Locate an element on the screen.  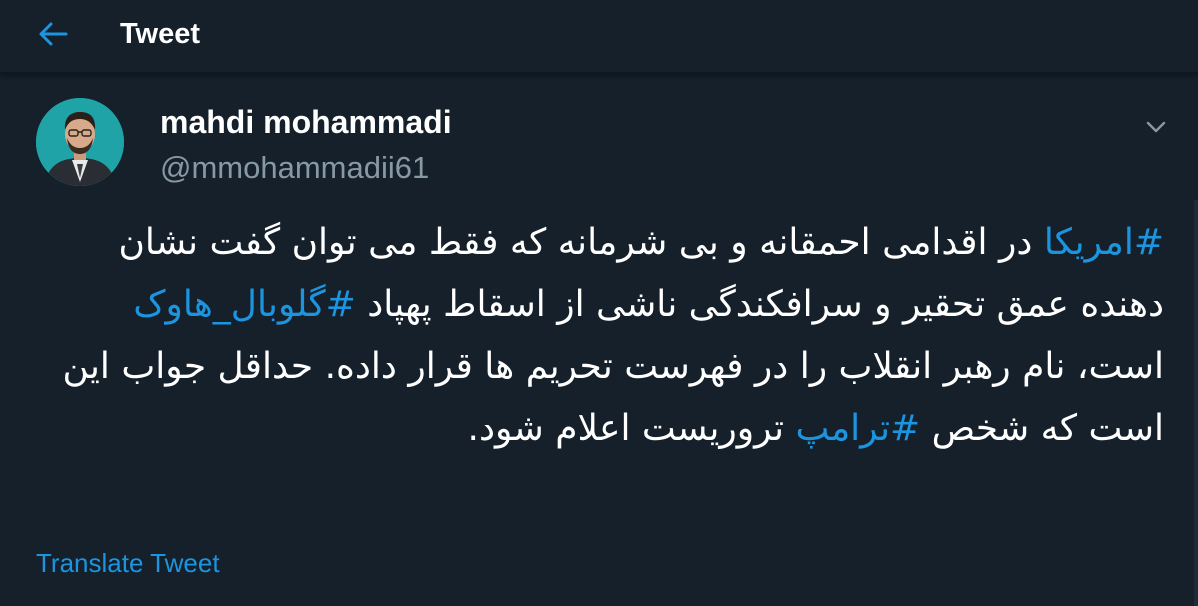
page-title: Tweet is located at coordinates (160, 34).